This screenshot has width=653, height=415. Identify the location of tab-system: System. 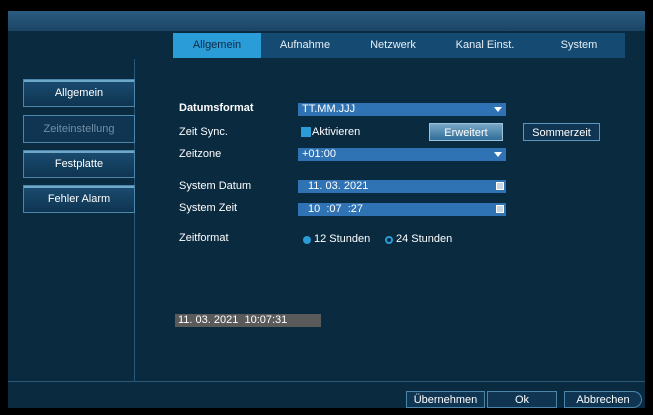
(579, 45).